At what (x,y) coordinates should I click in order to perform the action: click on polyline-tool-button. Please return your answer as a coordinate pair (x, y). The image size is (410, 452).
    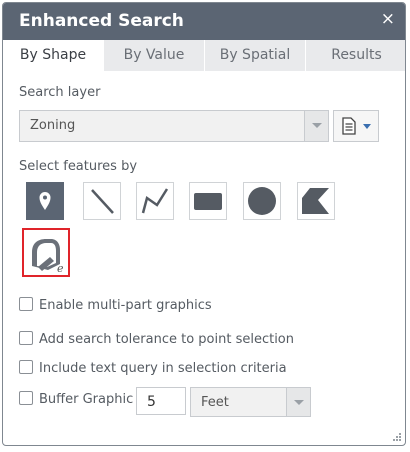
    Looking at the image, I should click on (155, 201).